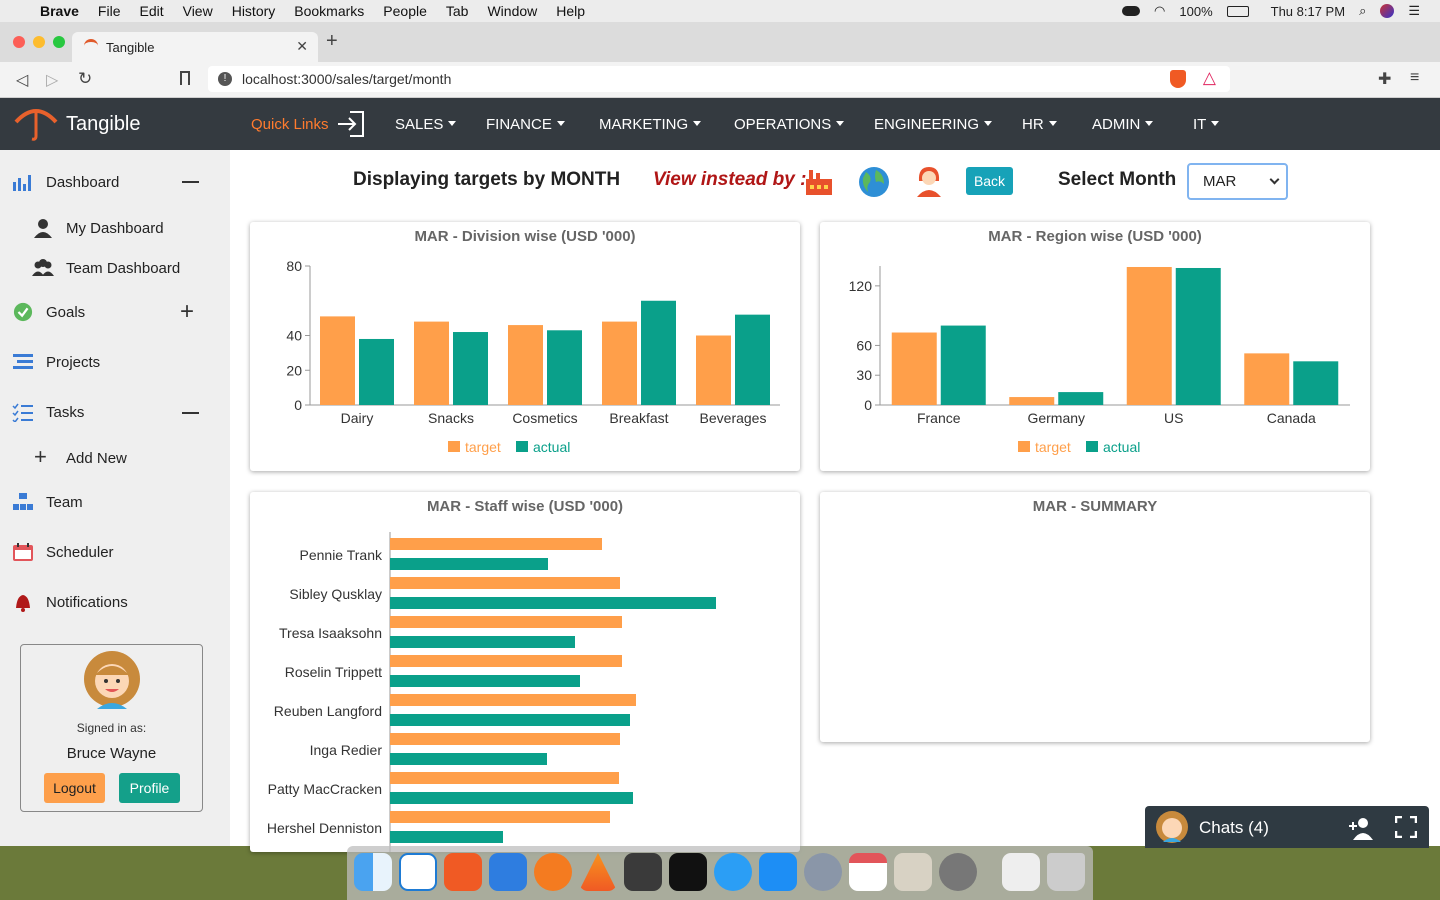 This screenshot has width=1440, height=900. Describe the element at coordinates (1387, 11) in the screenshot. I see `siri-icon` at that location.